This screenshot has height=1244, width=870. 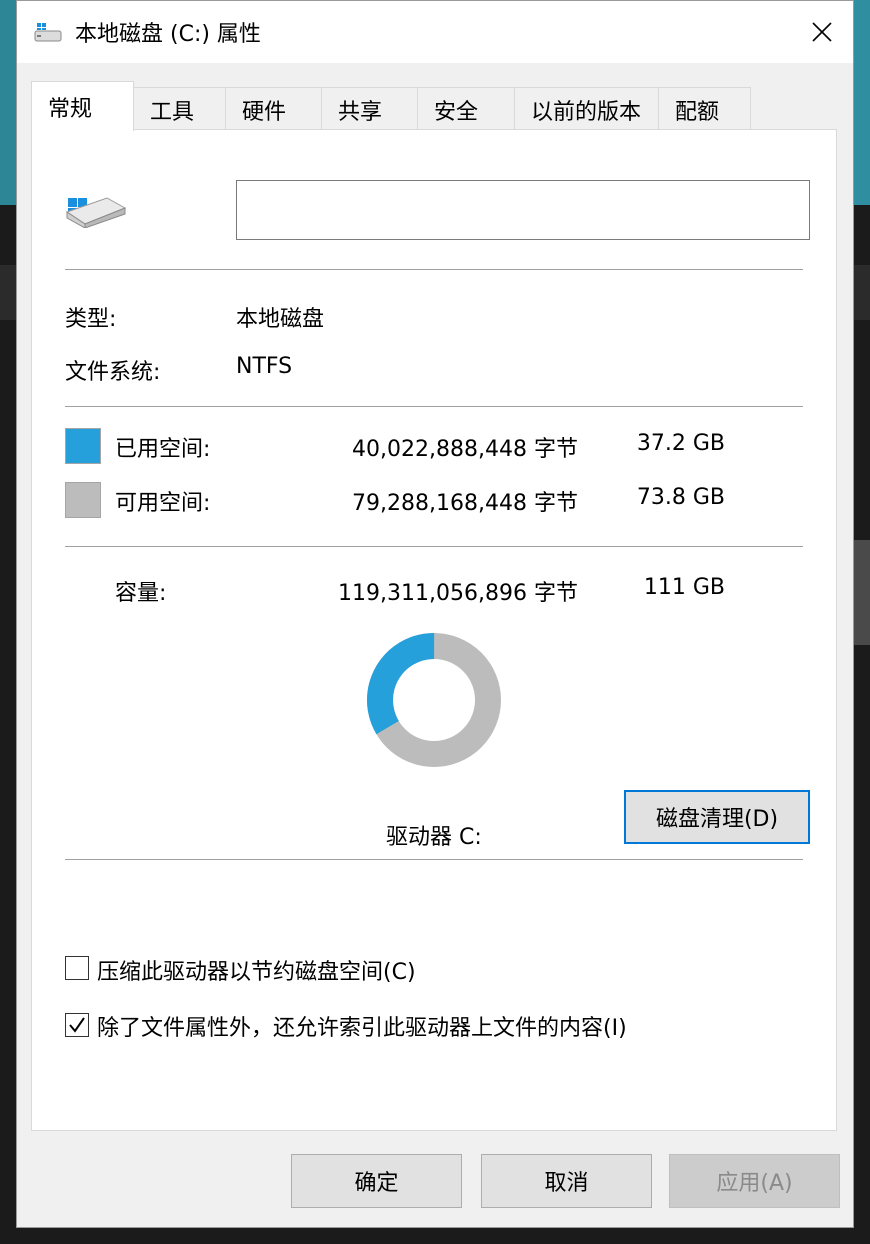 What do you see at coordinates (458, 593) in the screenshot?
I see `capacity-bytes: 119,311,056,896 字节` at bounding box center [458, 593].